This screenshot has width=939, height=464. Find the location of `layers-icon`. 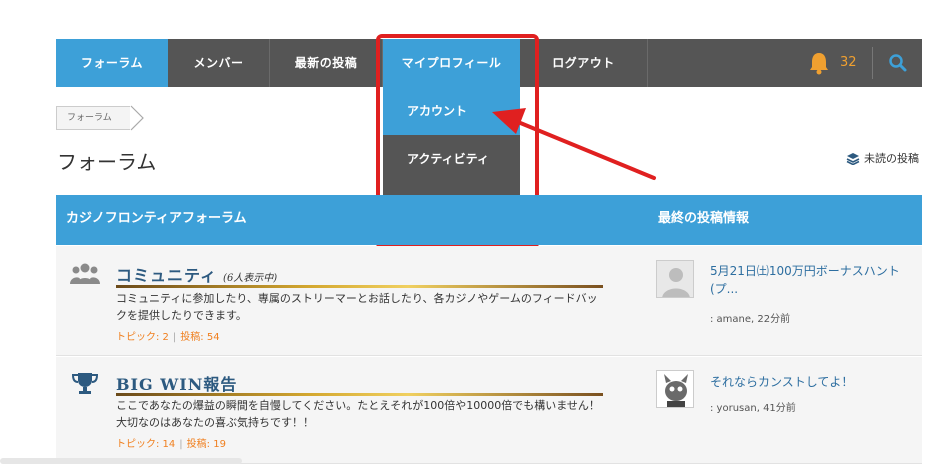

layers-icon is located at coordinates (853, 158).